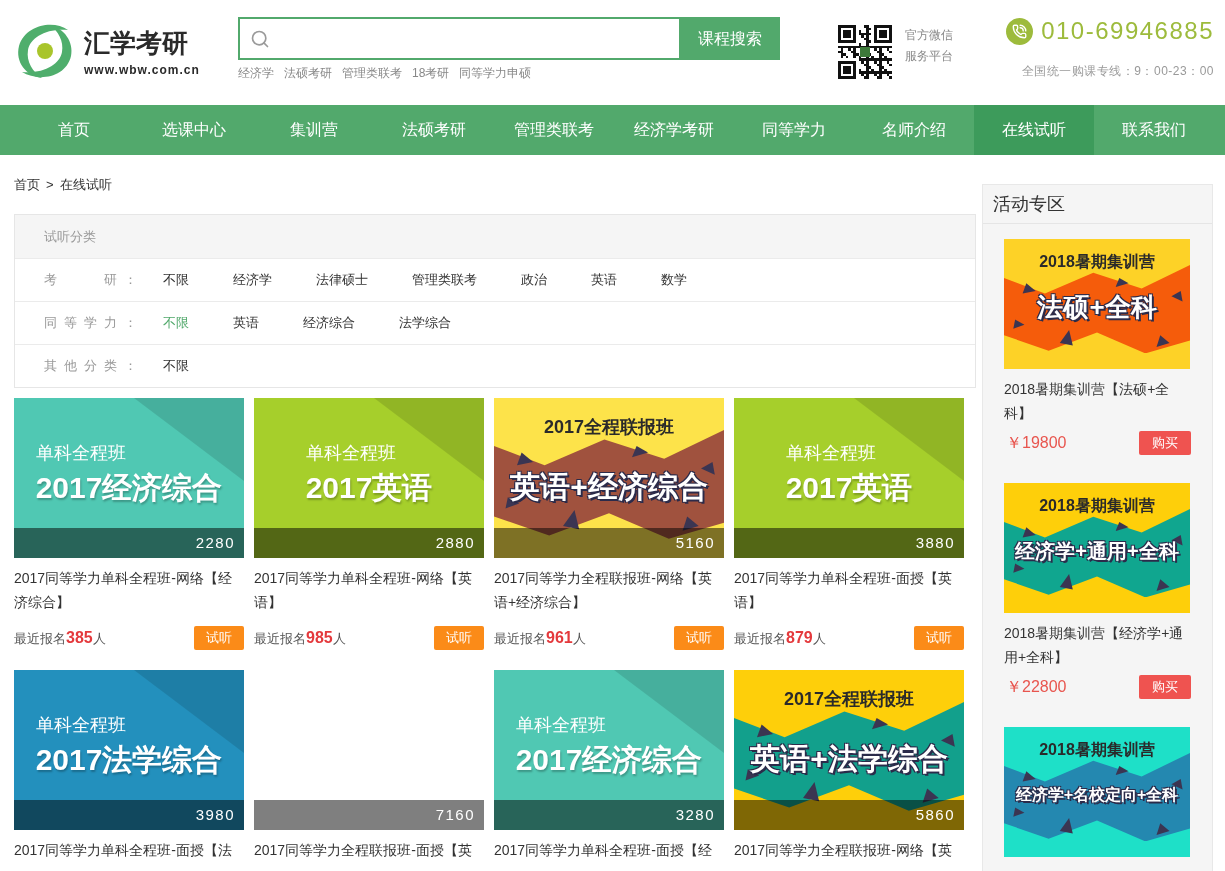 The height and width of the screenshot is (871, 1225). Describe the element at coordinates (780, 638) in the screenshot. I see `enrollment-count: 最近报名879人` at that location.